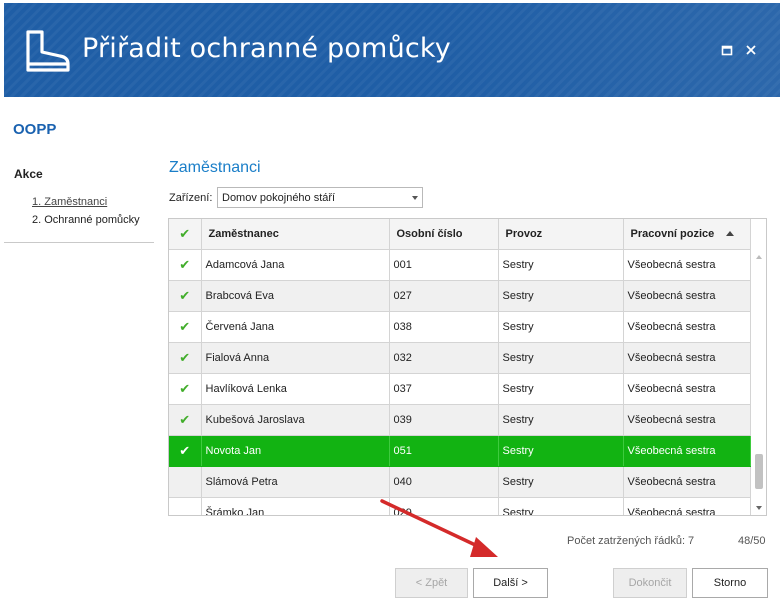  What do you see at coordinates (295, 389) in the screenshot?
I see `cell-employee: Havlíková Lenka` at bounding box center [295, 389].